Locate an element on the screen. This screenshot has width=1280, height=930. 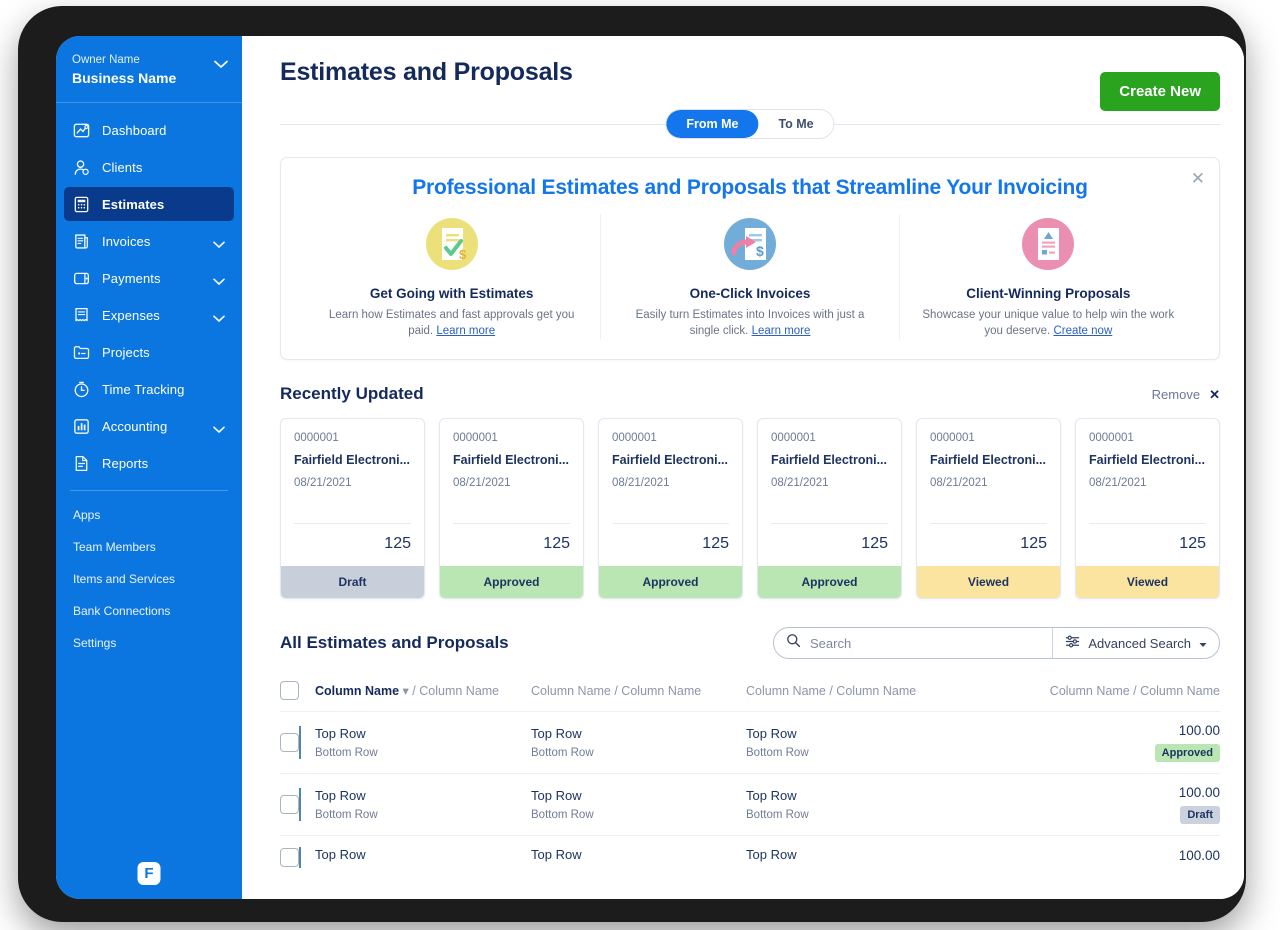
create-new-button: Create New is located at coordinates (1160, 91).